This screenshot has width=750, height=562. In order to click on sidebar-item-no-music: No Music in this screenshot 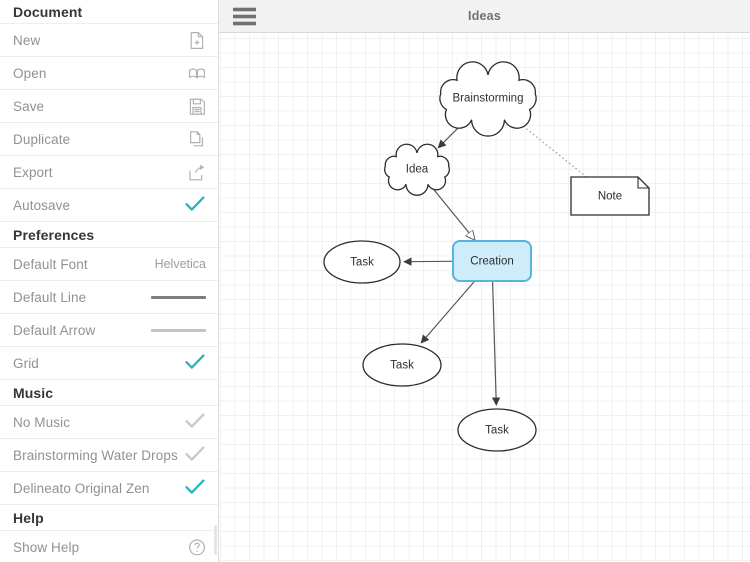, I will do `click(109, 422)`.